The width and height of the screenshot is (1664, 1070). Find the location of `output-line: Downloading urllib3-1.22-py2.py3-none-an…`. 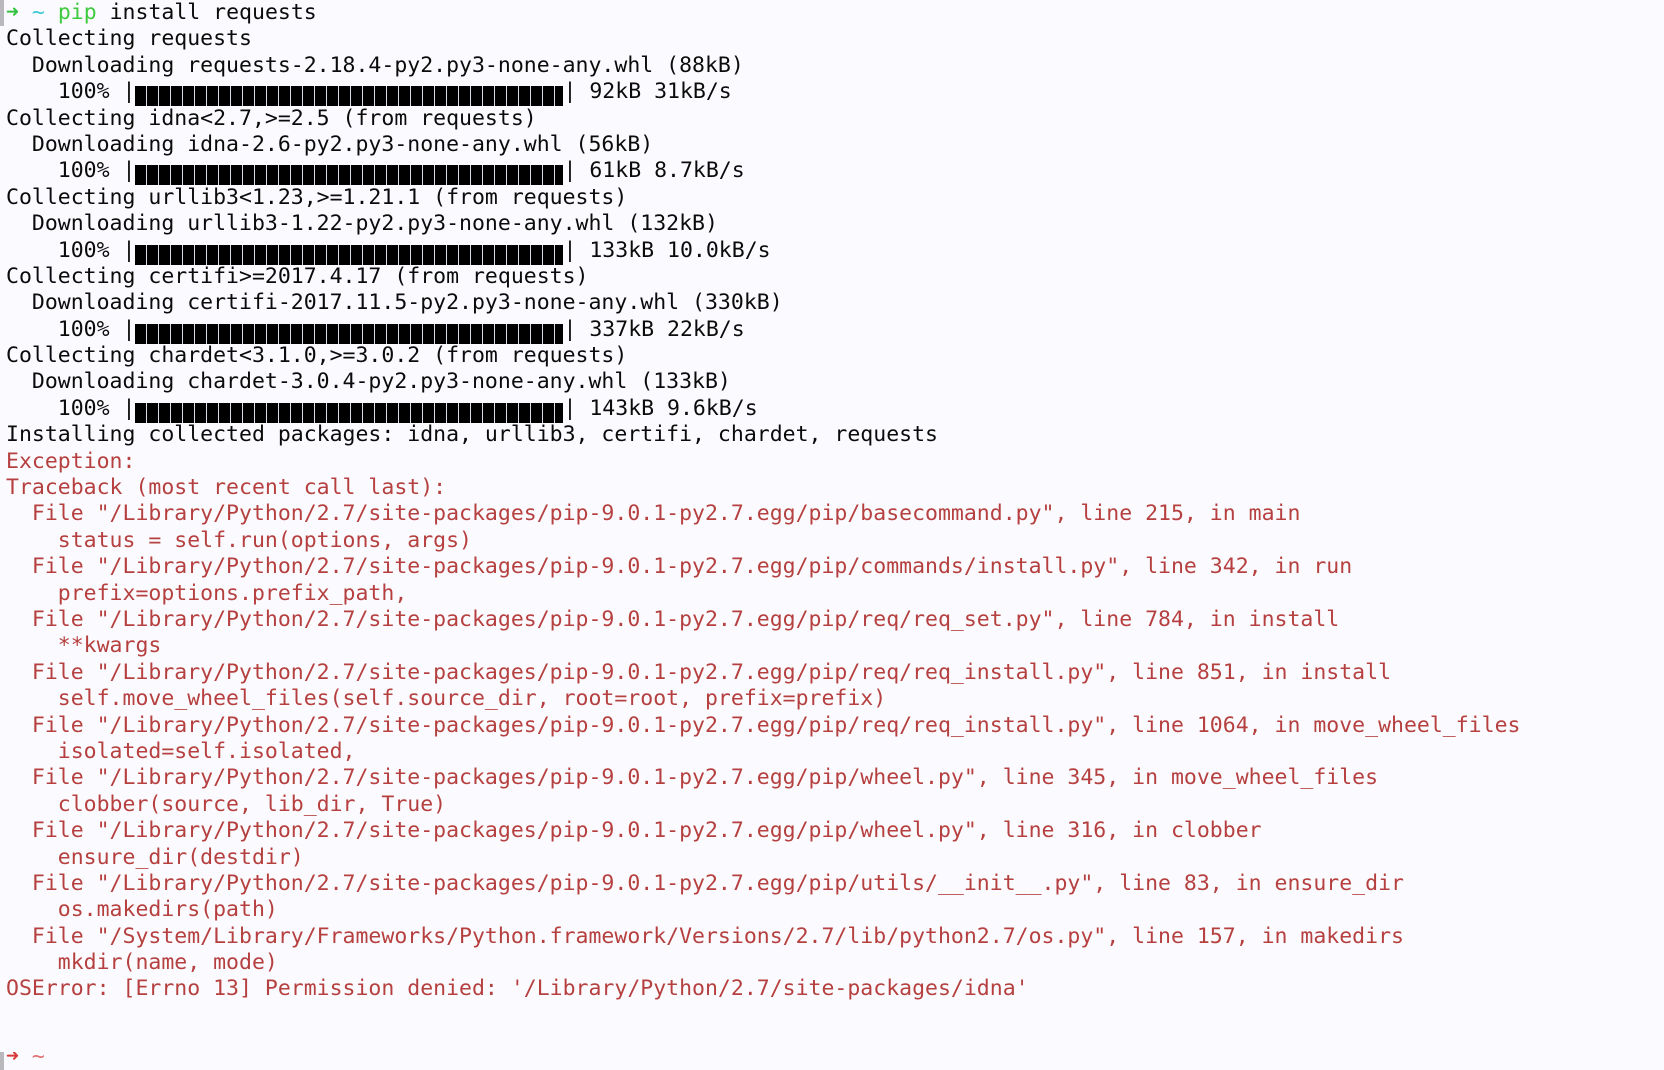

output-line: Downloading urllib3-1.22-py2.py3-none-an… is located at coordinates (362, 224).